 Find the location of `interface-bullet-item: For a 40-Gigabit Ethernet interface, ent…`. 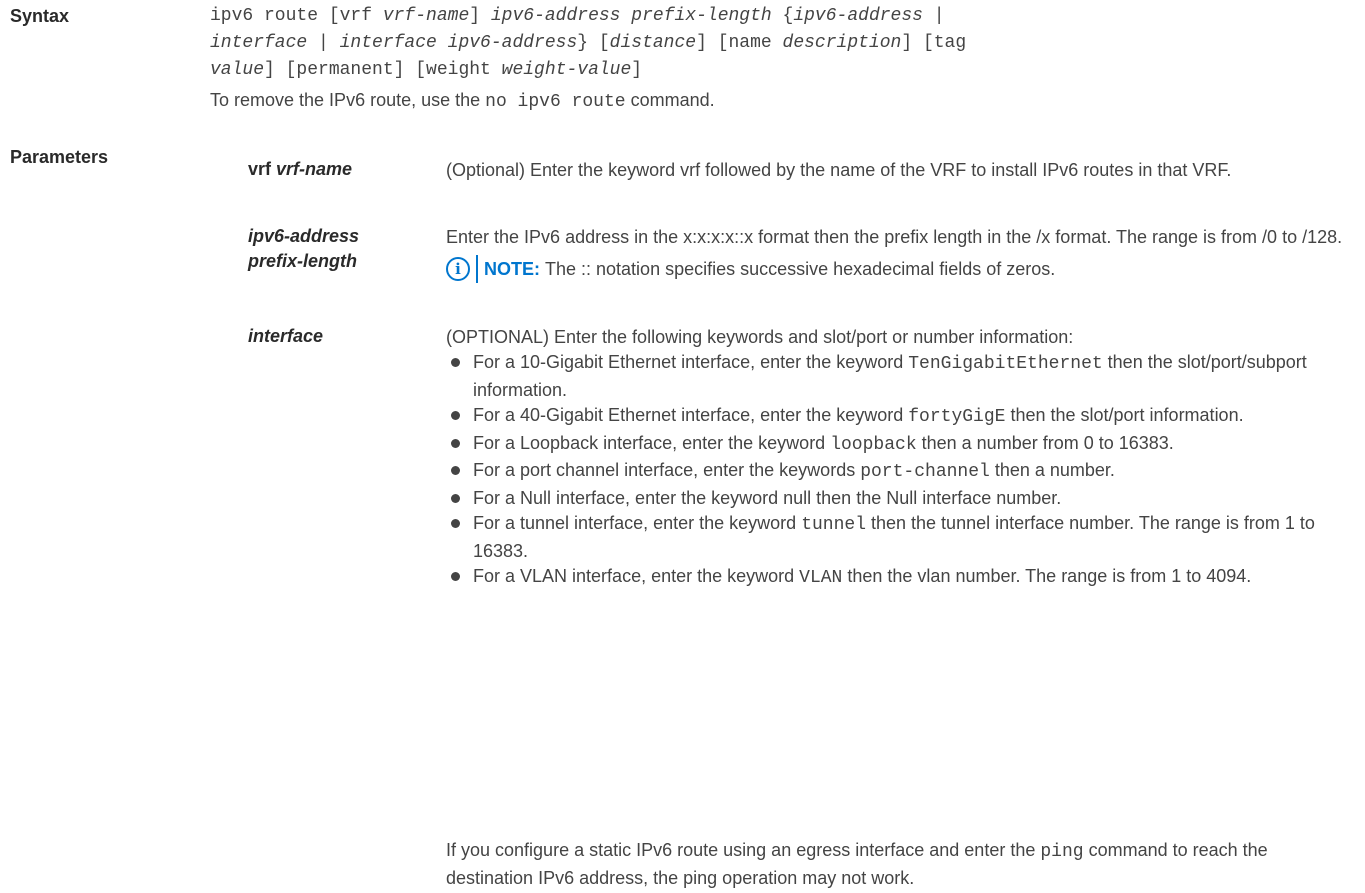

interface-bullet-item: For a 40-Gigabit Ethernet interface, ent… is located at coordinates (896, 417).